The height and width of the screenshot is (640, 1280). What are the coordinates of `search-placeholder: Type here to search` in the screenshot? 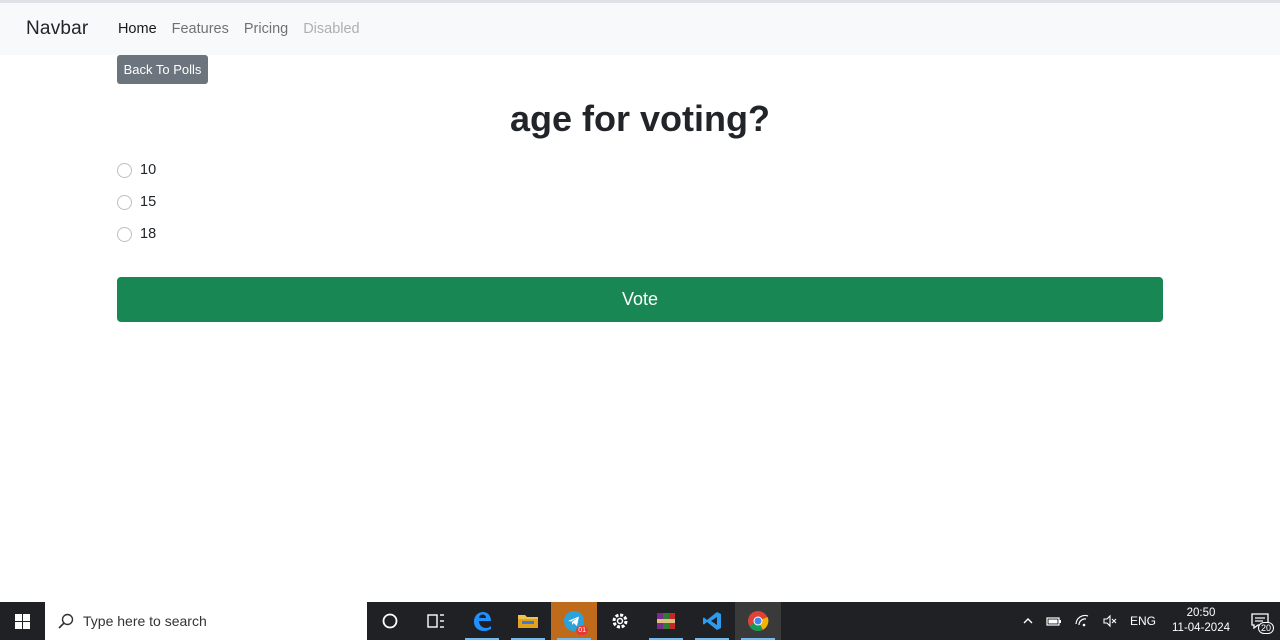 It's located at (145, 621).